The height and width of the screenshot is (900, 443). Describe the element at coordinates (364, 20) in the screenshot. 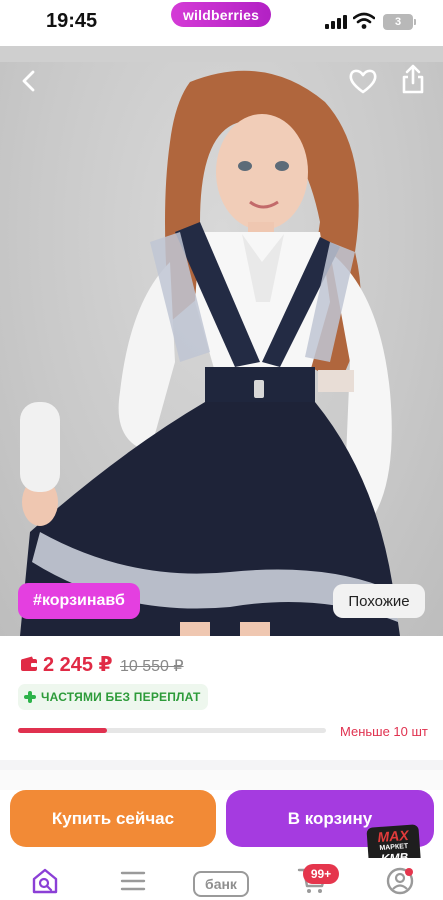

I see `wifi-icon` at that location.